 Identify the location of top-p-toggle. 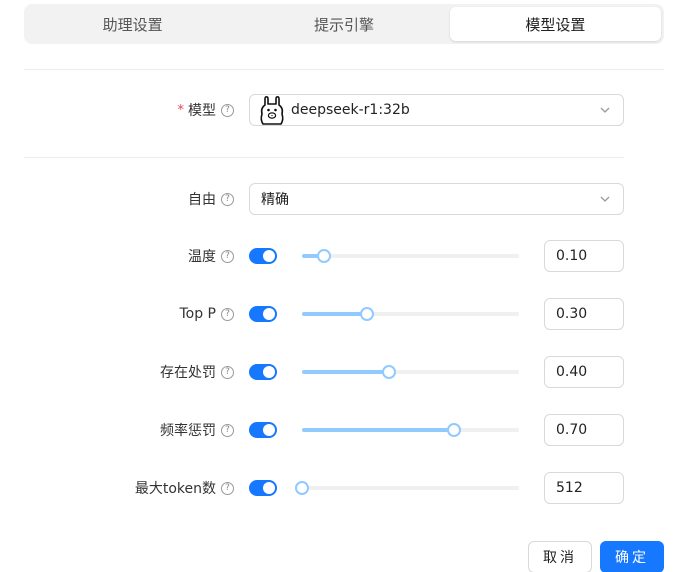
(263, 314).